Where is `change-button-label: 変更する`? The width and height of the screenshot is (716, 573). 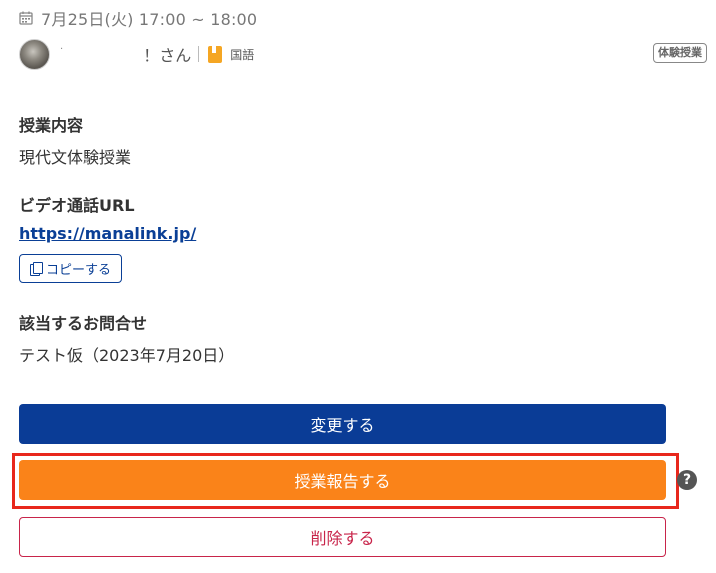
change-button-label: 変更する is located at coordinates (342, 425).